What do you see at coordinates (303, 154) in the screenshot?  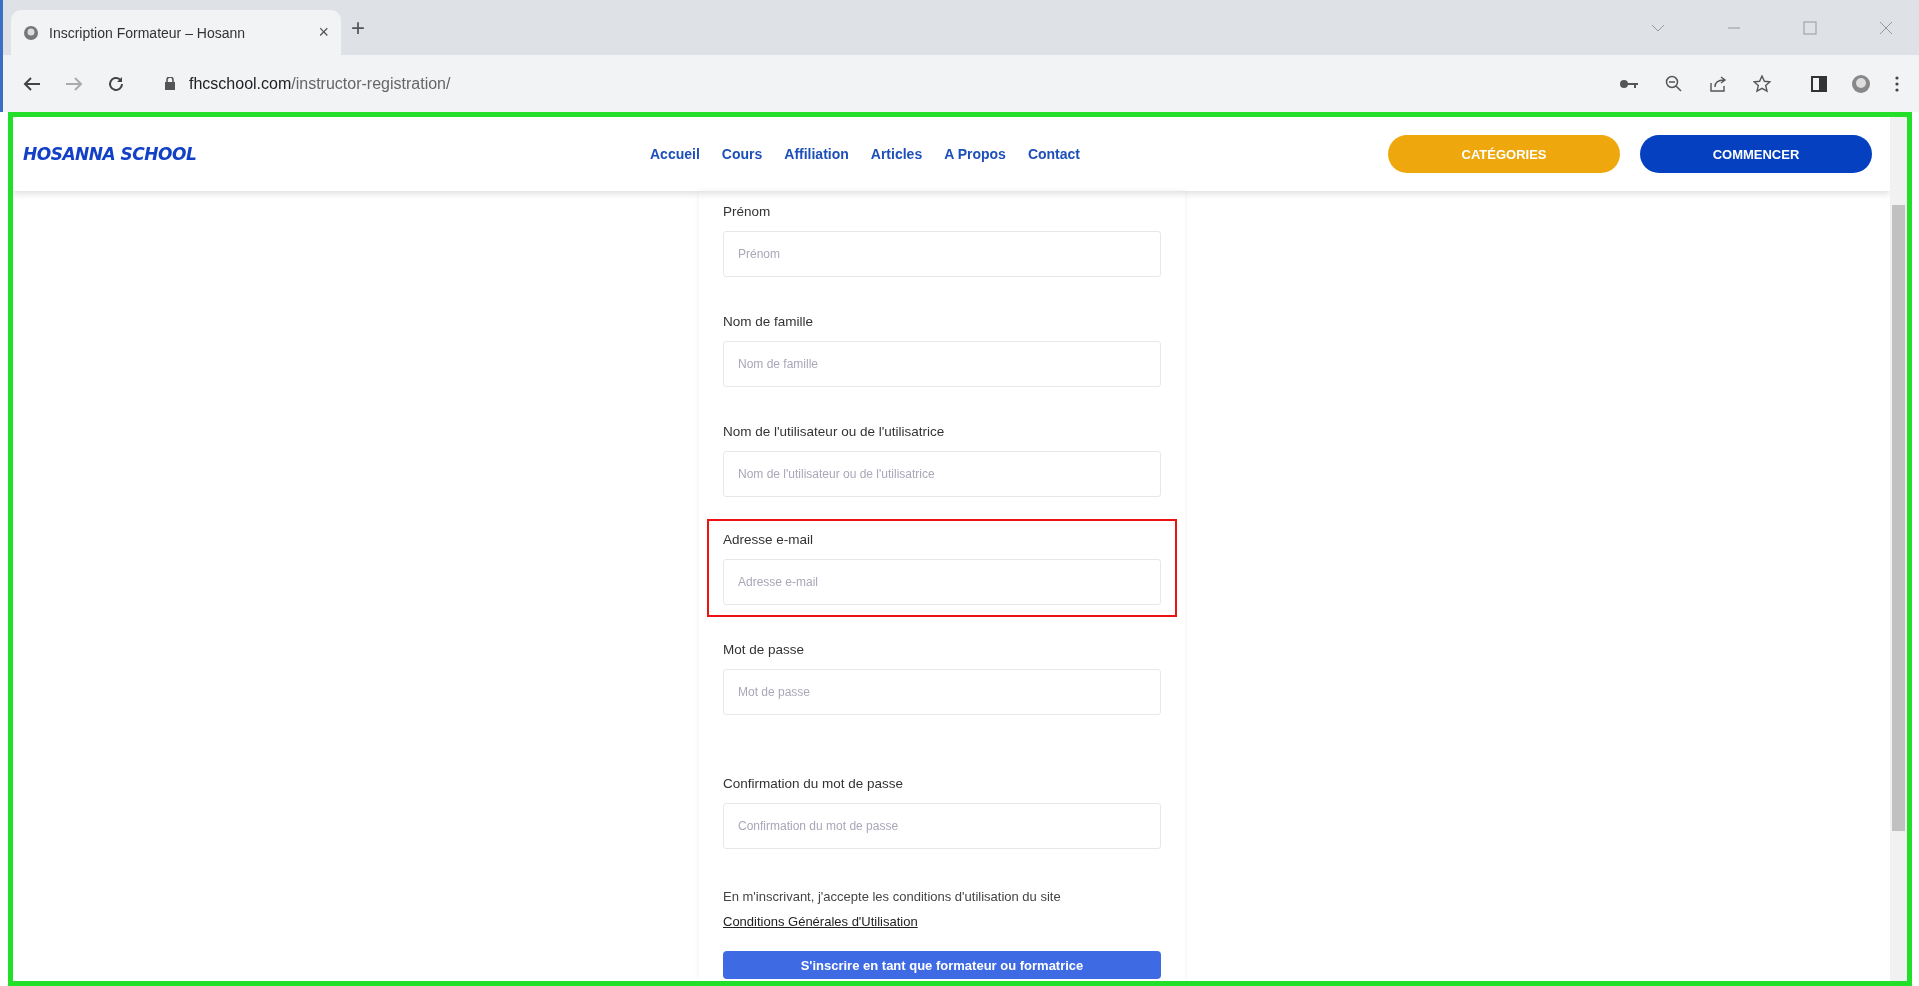 I see `site-logo: HOSANNA SCHOOL` at bounding box center [303, 154].